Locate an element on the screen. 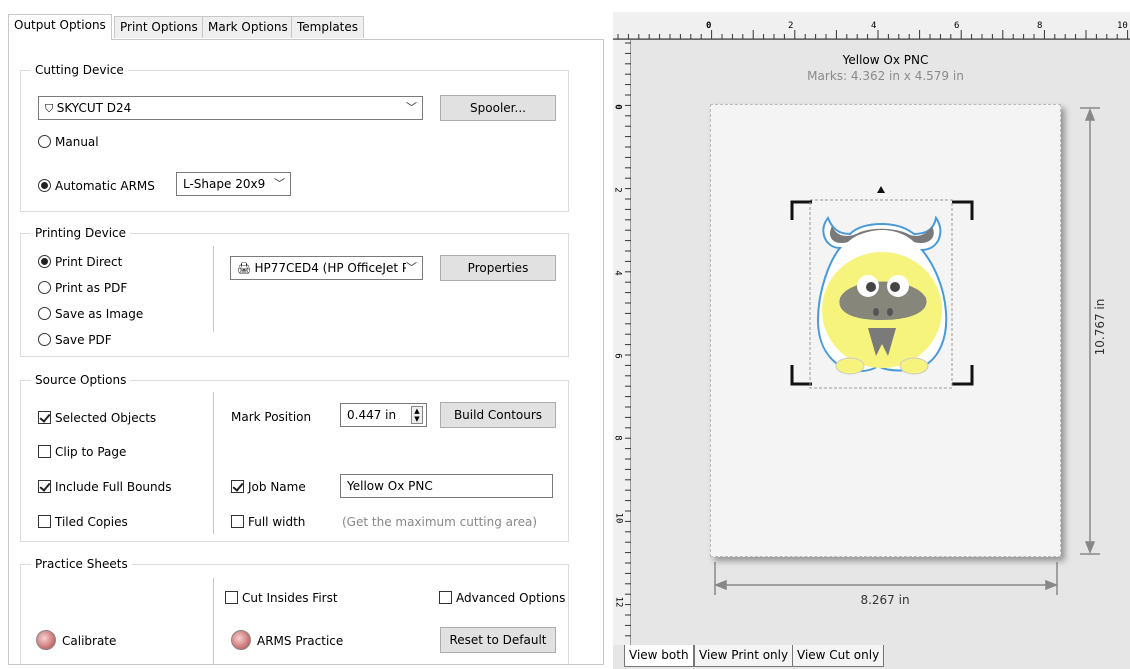 This screenshot has height=669, width=1130. cutting-device-select: ⛉ SKYCUT D24 ﹀ is located at coordinates (230, 108).